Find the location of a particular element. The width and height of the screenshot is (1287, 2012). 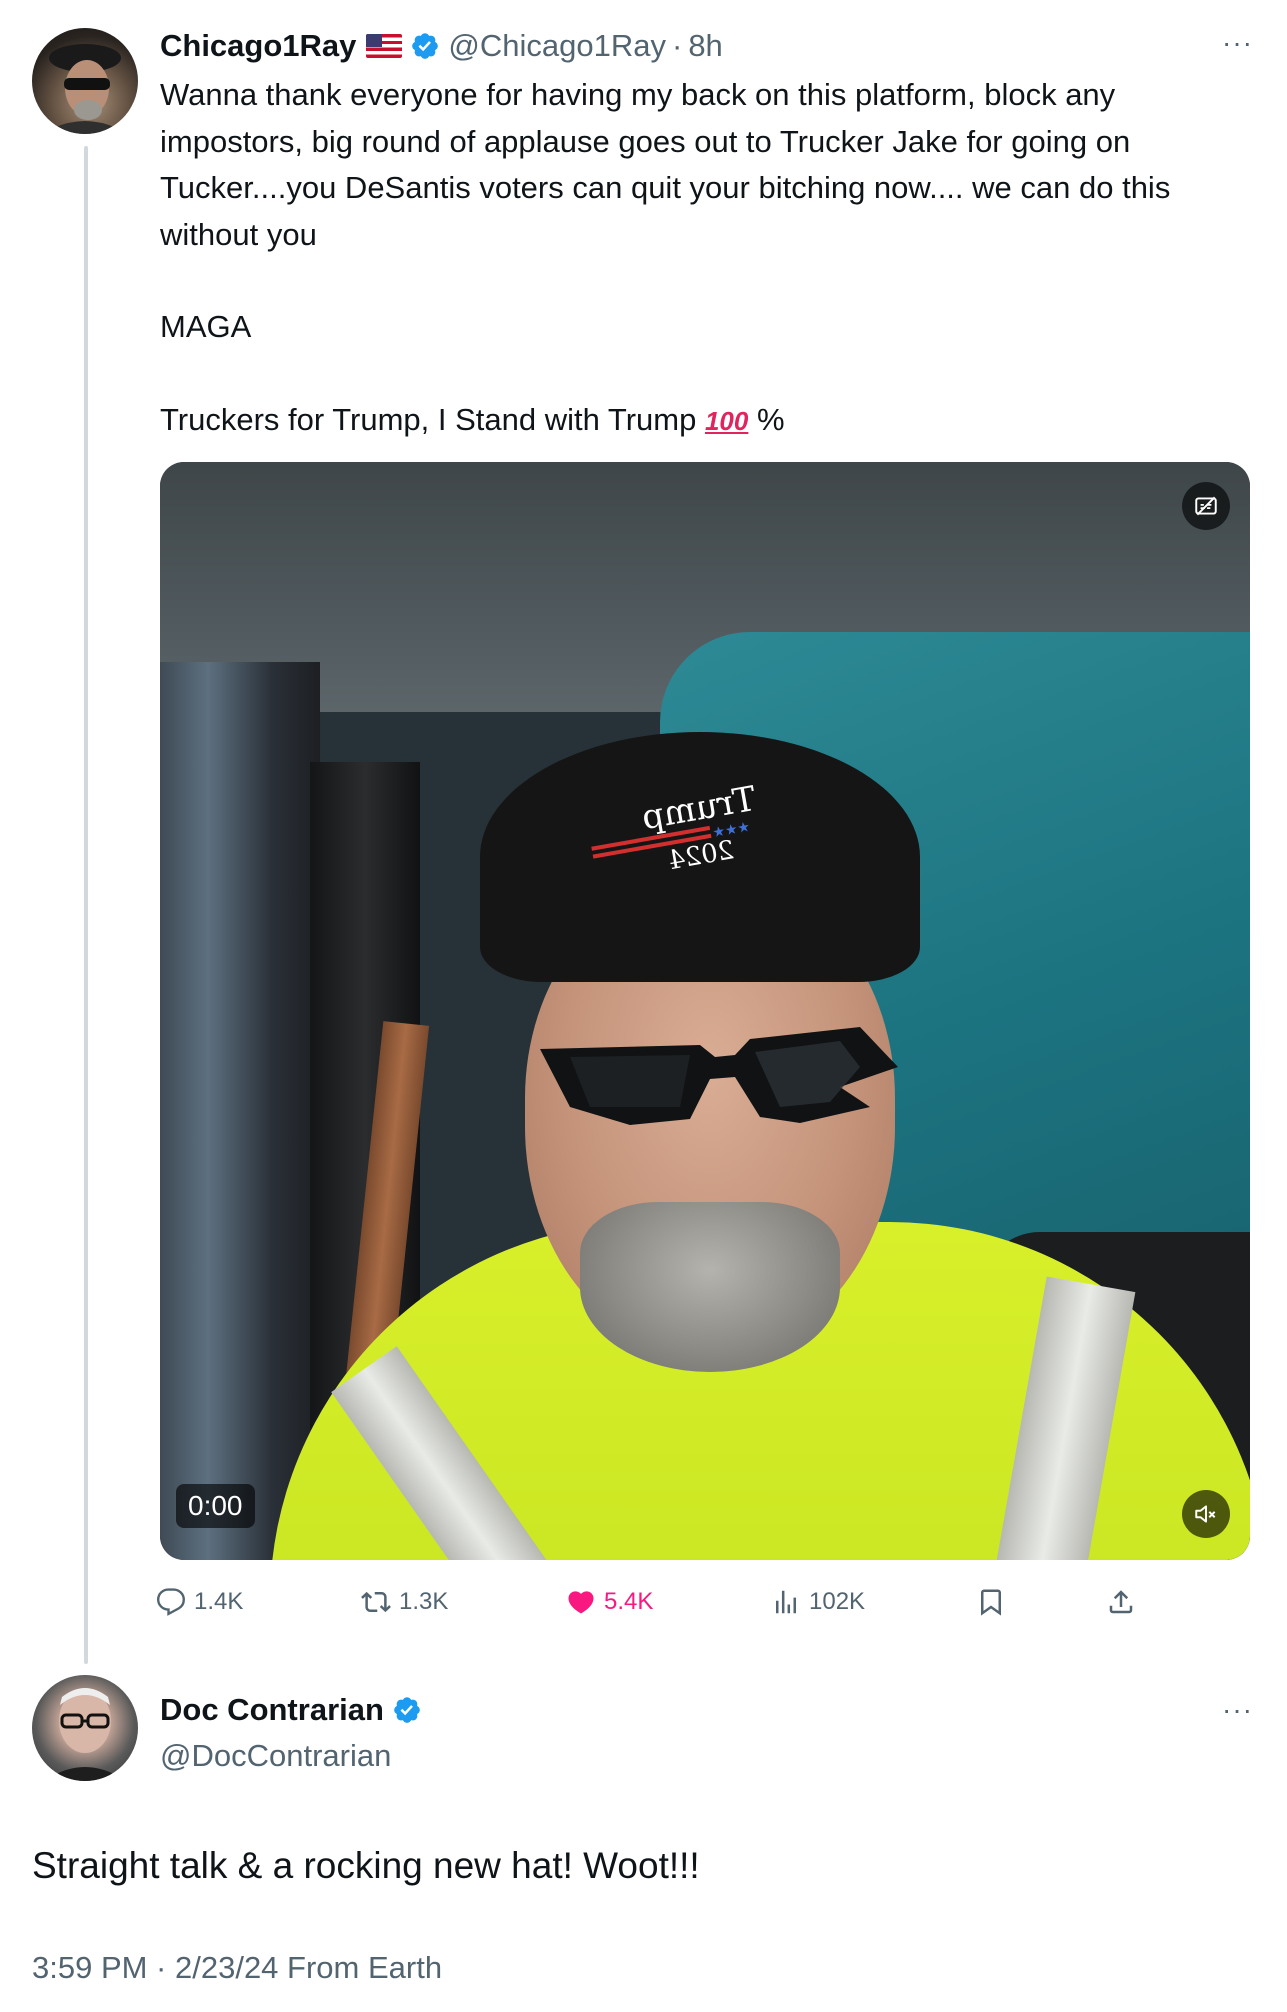

bookmark-button is located at coordinates (995, 1602).